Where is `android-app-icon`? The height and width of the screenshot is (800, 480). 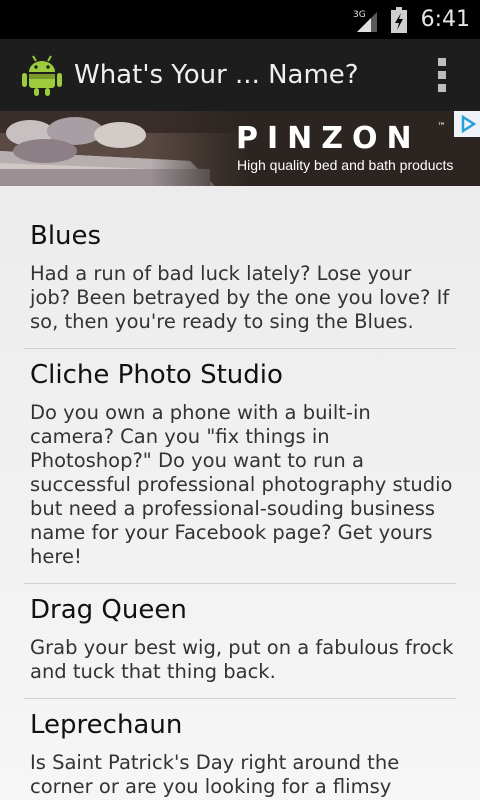 android-app-icon is located at coordinates (42, 74).